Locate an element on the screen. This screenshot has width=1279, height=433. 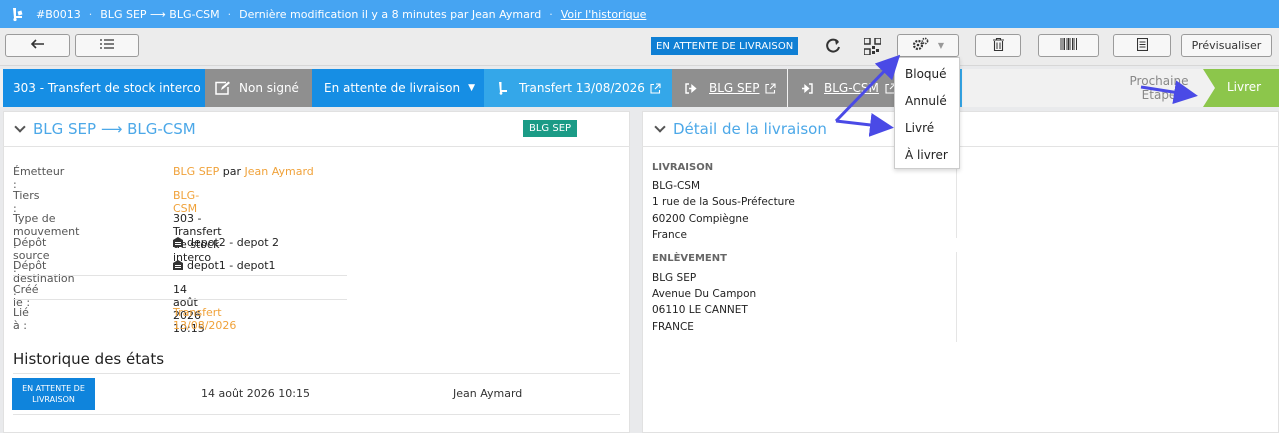
document-button is located at coordinates (1142, 45).